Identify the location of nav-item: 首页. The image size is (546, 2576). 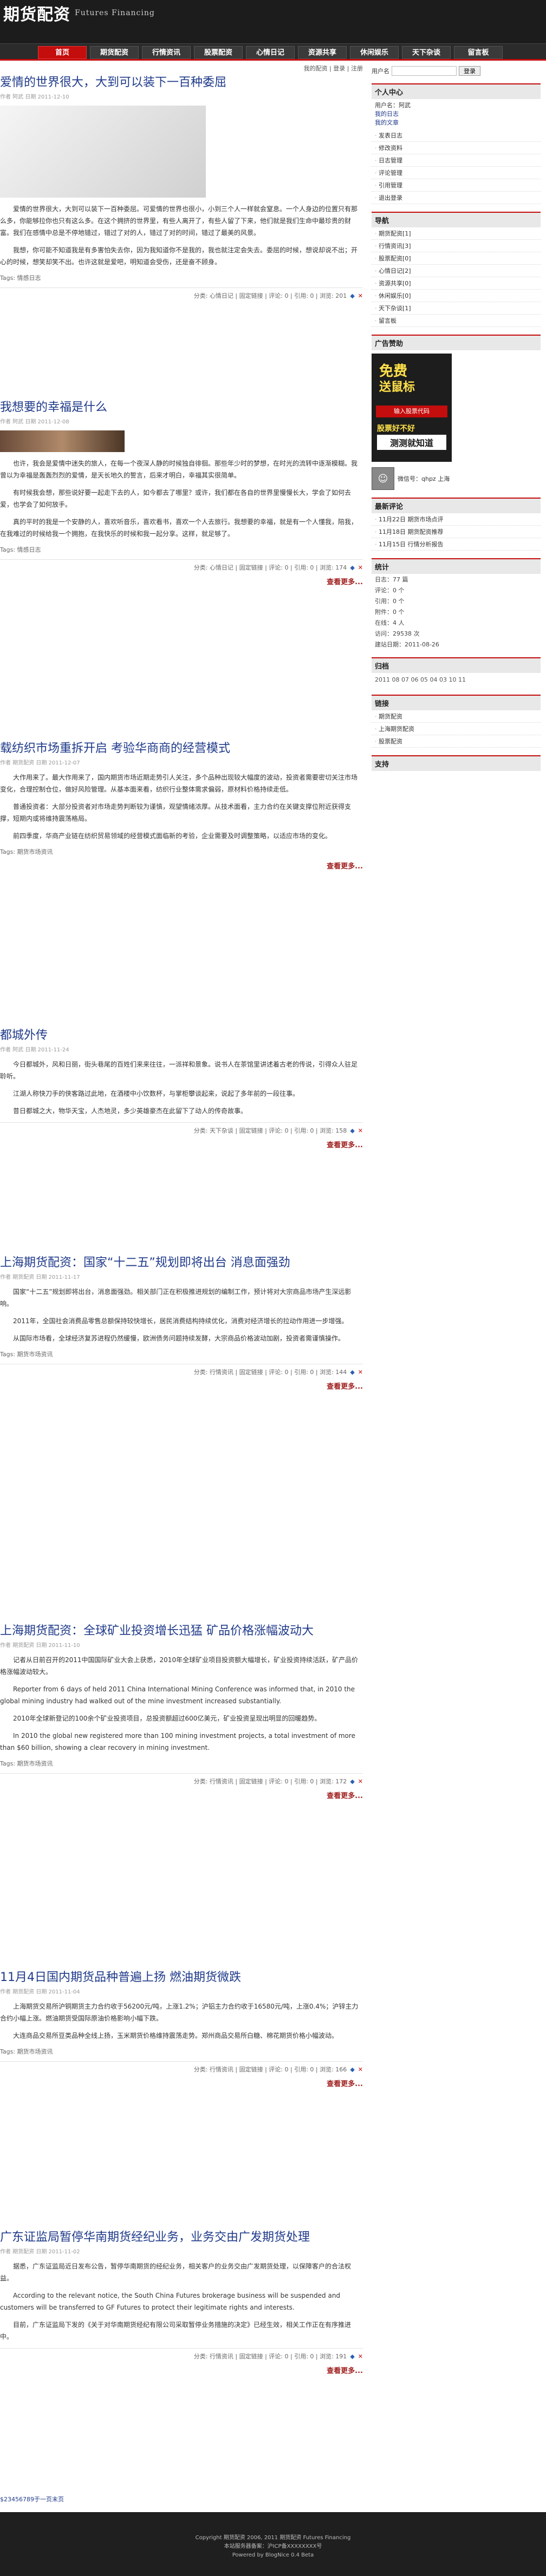
(62, 52).